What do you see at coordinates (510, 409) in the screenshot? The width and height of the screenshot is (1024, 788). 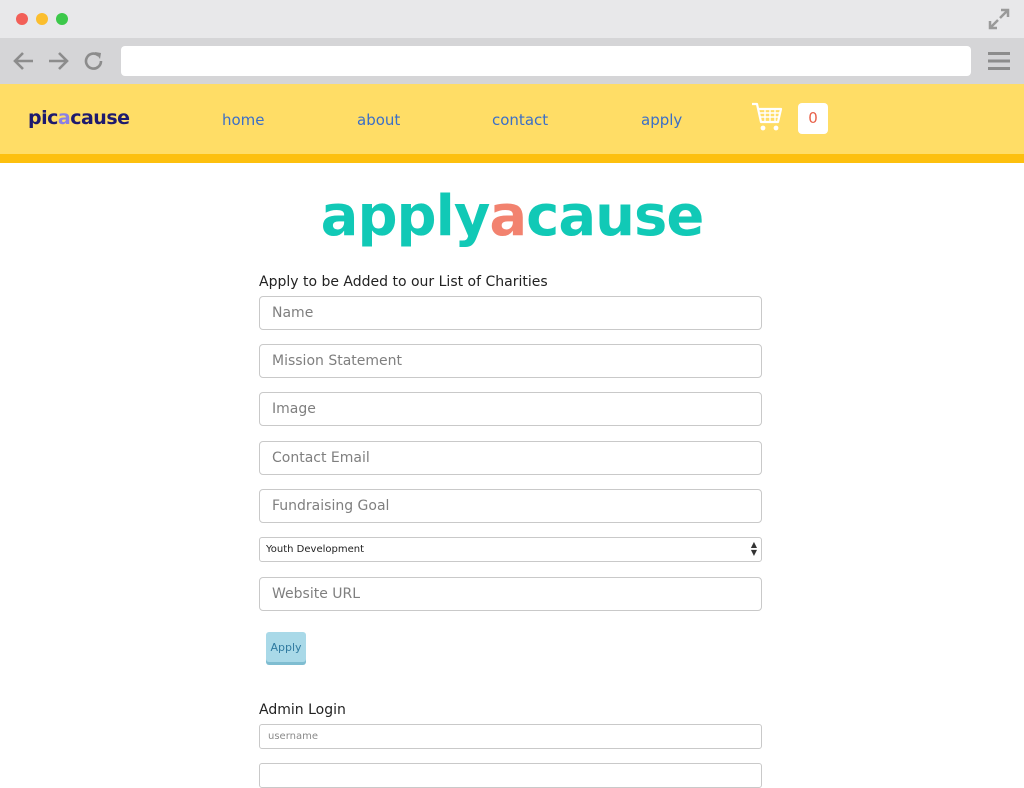 I see `image-field` at bounding box center [510, 409].